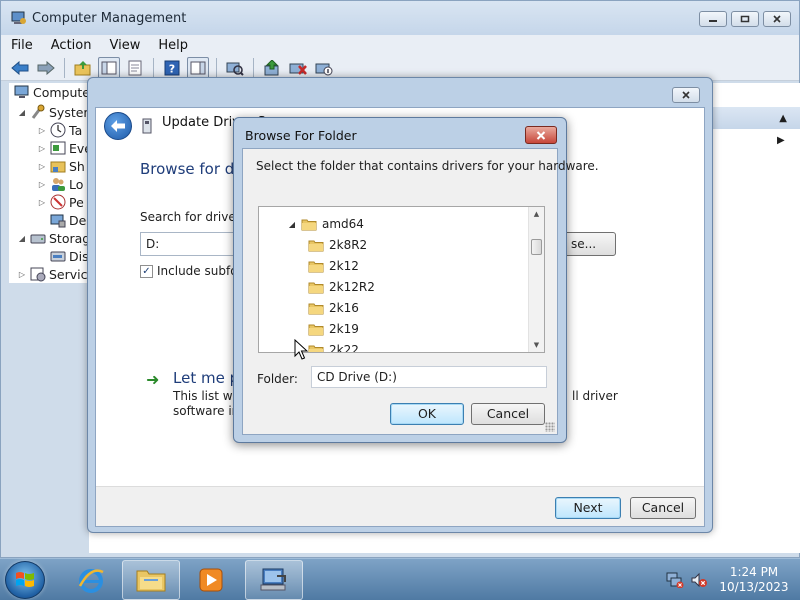 The image size is (800, 600). What do you see at coordinates (83, 68) in the screenshot?
I see `up-level-button` at bounding box center [83, 68].